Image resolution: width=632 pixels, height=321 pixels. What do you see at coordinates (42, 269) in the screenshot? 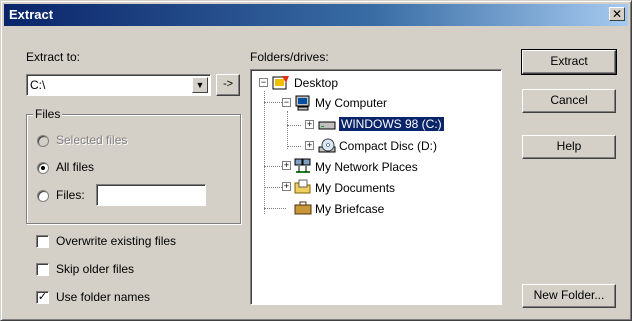
I see `skip-older-checkbox` at bounding box center [42, 269].